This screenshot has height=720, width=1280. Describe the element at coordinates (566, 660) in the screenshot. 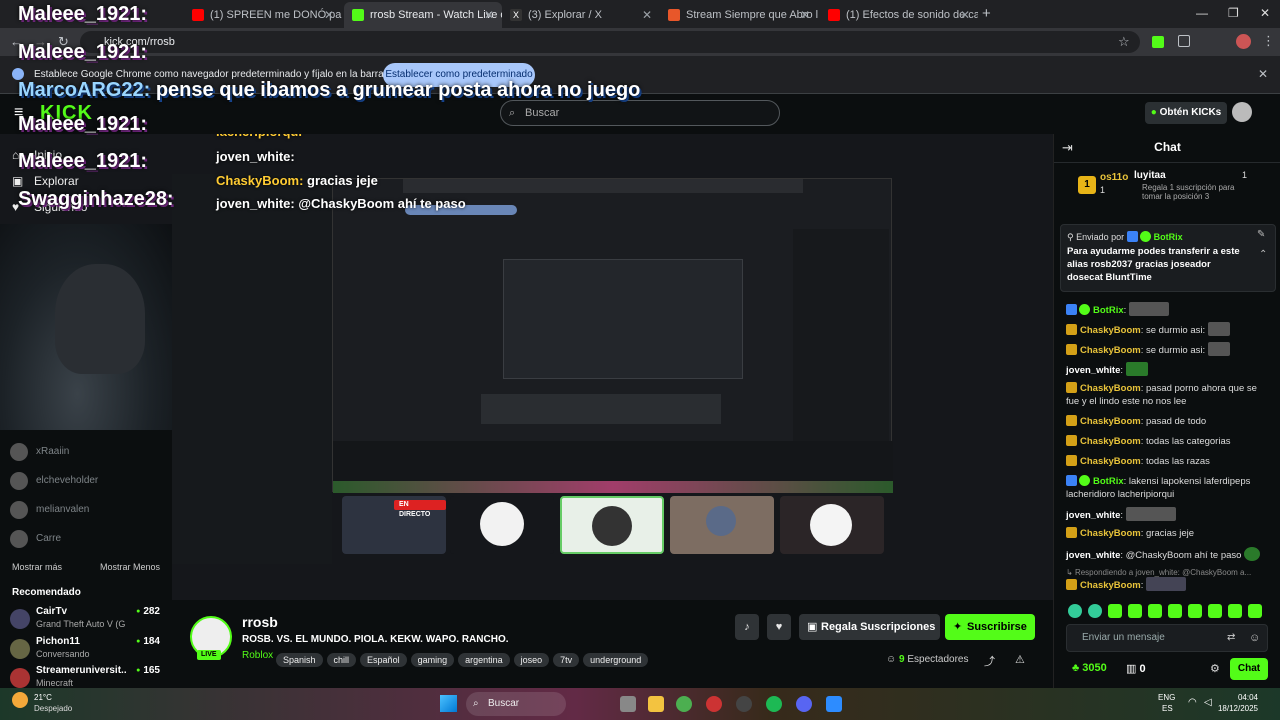

I see `tag: 7tv` at that location.